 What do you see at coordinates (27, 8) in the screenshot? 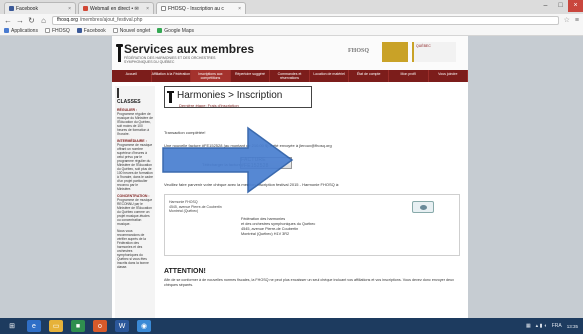
I see `tab-title: Facebook` at bounding box center [27, 8].